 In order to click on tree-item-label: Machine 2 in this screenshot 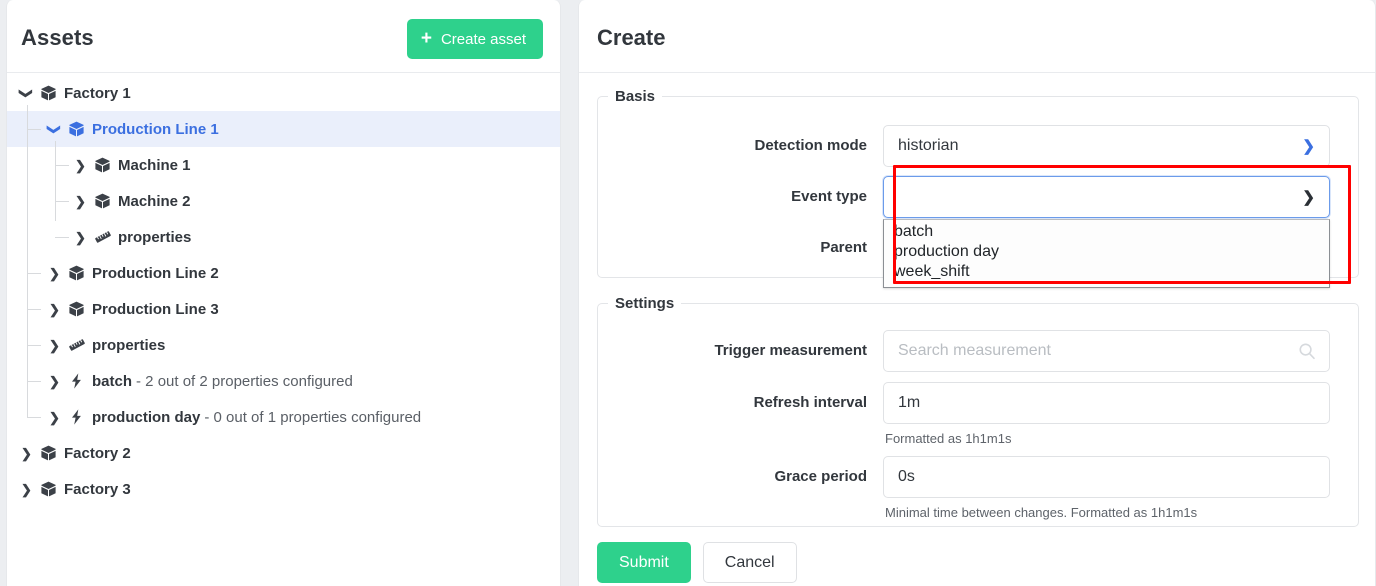, I will do `click(154, 201)`.